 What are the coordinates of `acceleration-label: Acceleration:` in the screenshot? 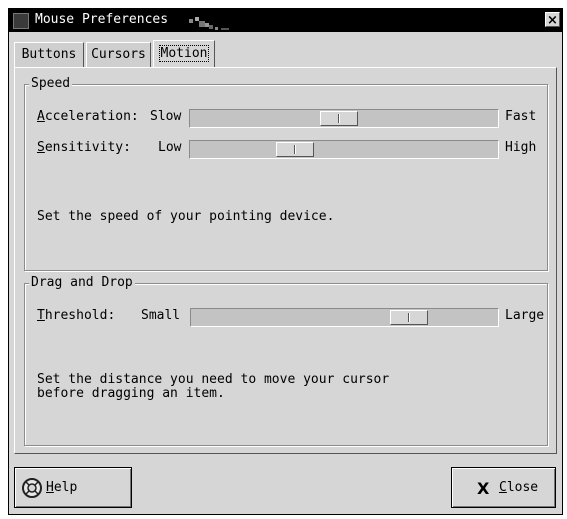 It's located at (88, 116).